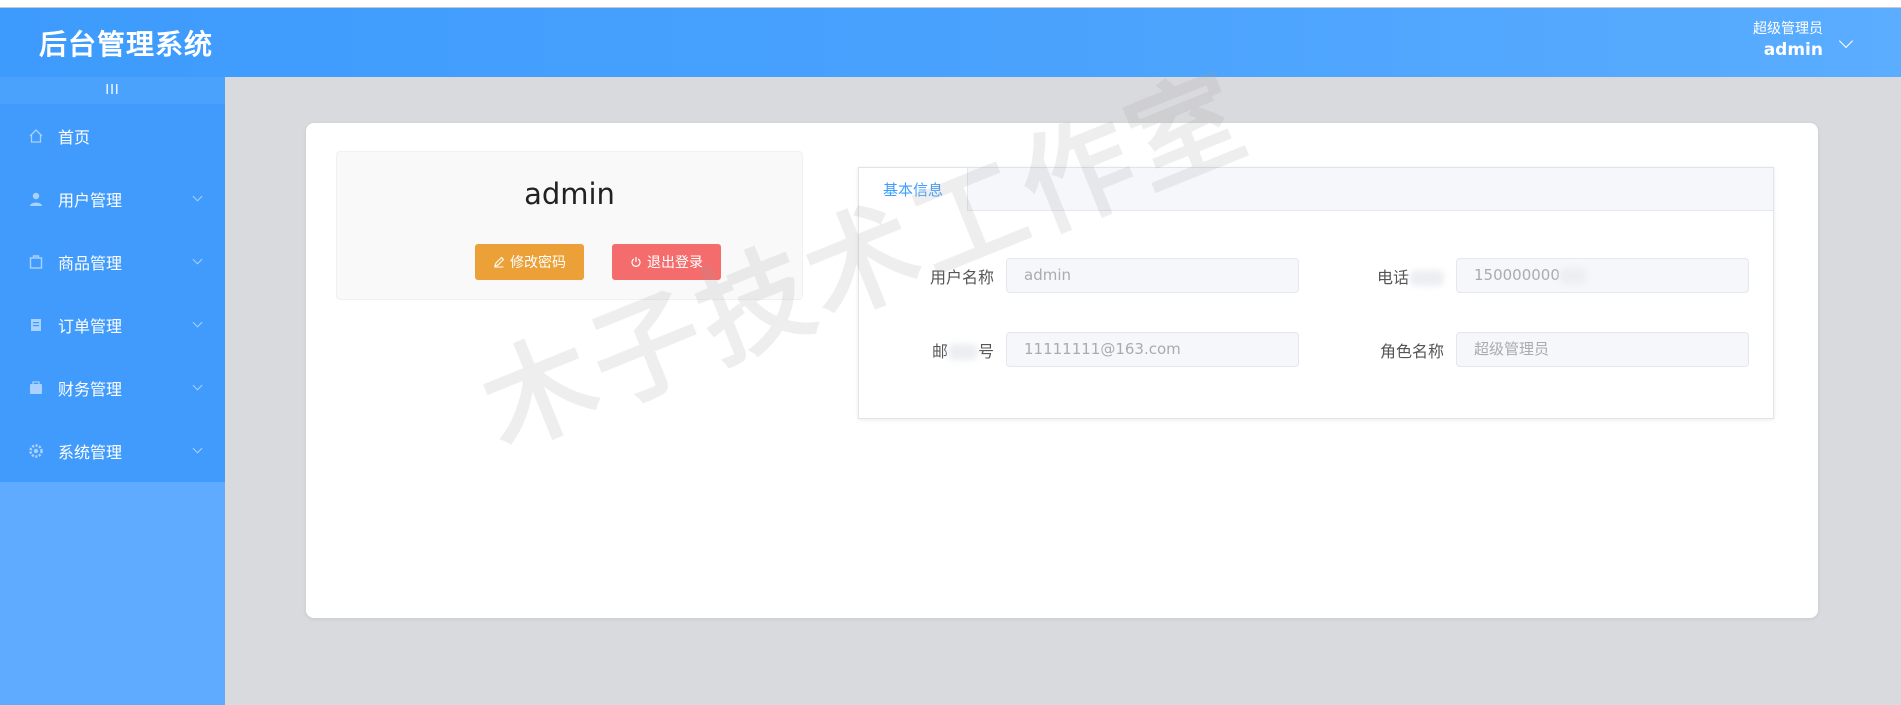 This screenshot has height=705, width=1901. What do you see at coordinates (36, 199) in the screenshot?
I see `user-icon` at bounding box center [36, 199].